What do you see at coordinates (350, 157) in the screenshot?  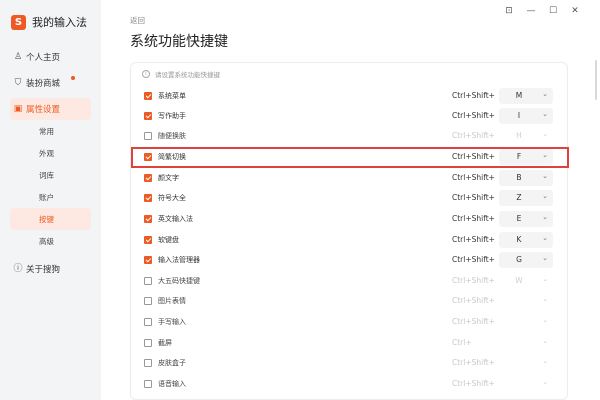 I see `highlight-box` at bounding box center [350, 157].